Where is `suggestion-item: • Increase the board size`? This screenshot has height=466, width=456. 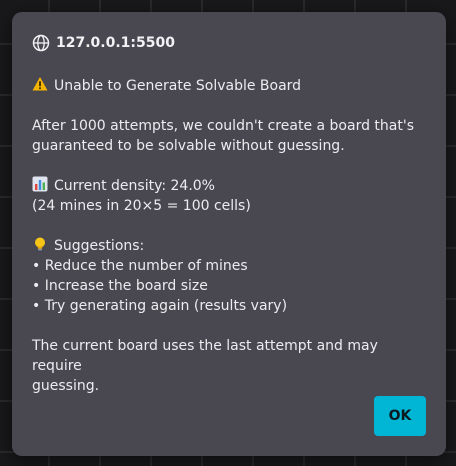
suggestion-item: • Increase the board size is located at coordinates (120, 286).